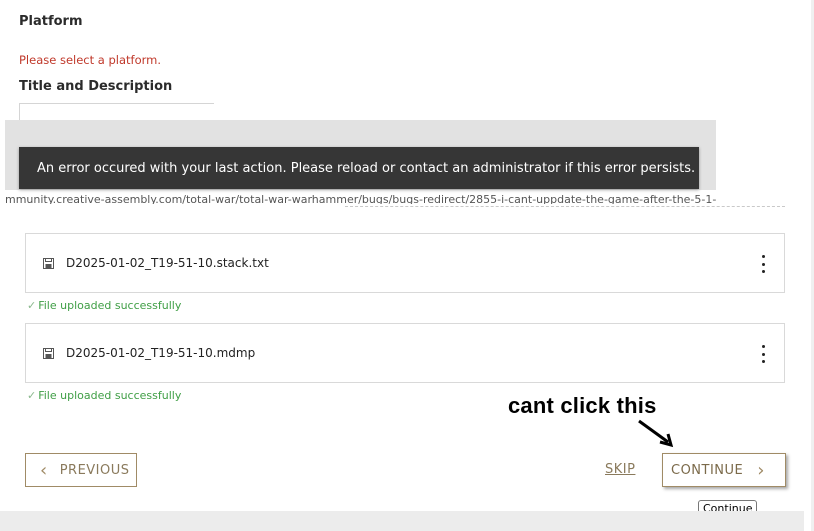 The width and height of the screenshot is (814, 531). Describe the element at coordinates (96, 86) in the screenshot. I see `title-description-label: Title and Description` at that location.